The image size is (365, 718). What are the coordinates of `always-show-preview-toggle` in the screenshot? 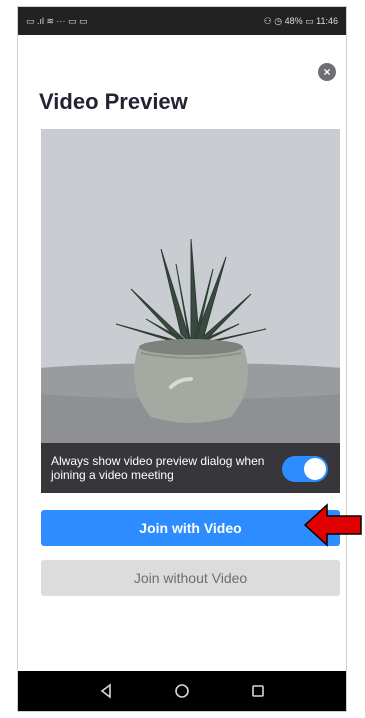 It's located at (305, 469).